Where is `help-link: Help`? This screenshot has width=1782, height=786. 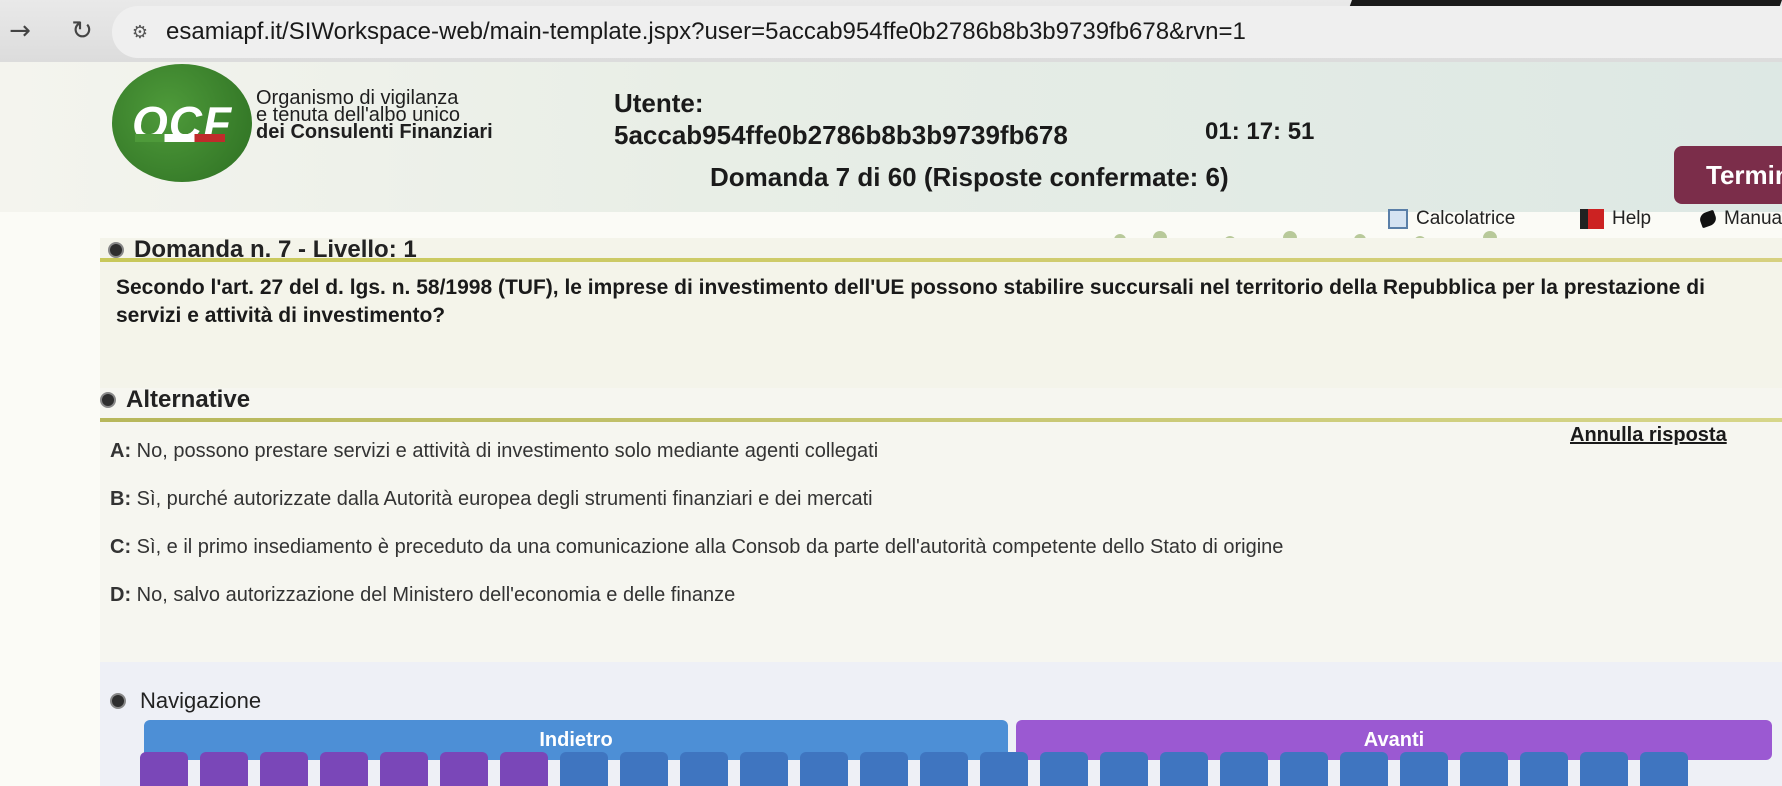
help-link: Help is located at coordinates (1615, 219).